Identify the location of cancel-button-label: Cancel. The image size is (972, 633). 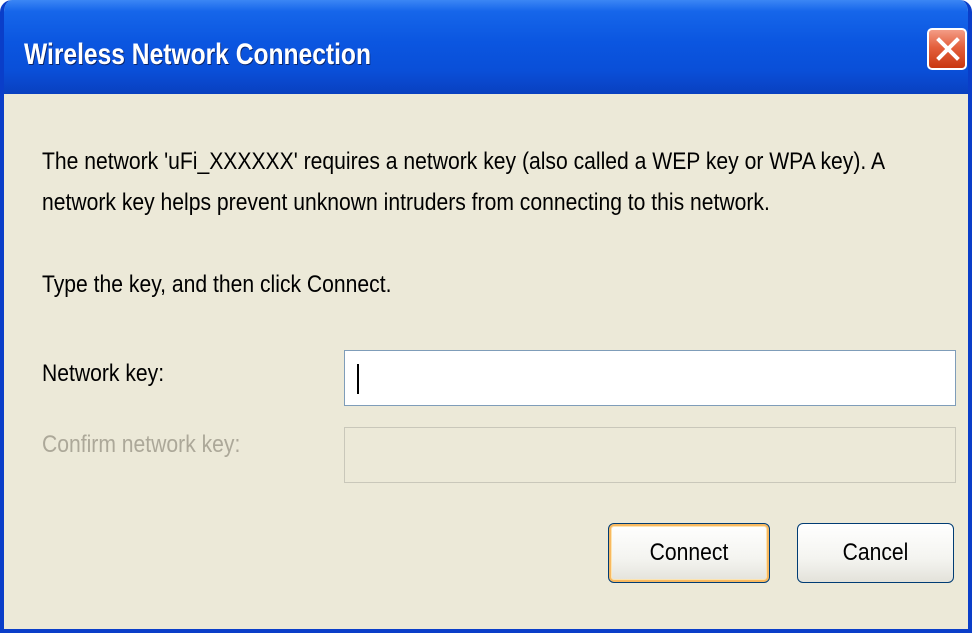
(875, 552).